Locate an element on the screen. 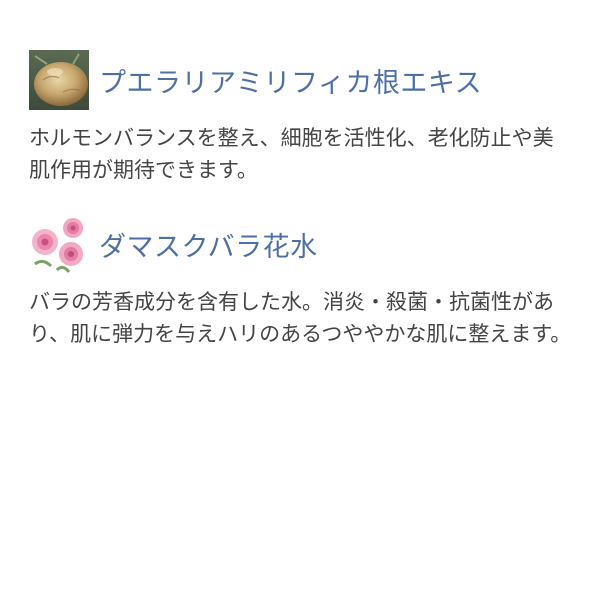 The image size is (600, 600). rose-flower-icon is located at coordinates (59, 244).